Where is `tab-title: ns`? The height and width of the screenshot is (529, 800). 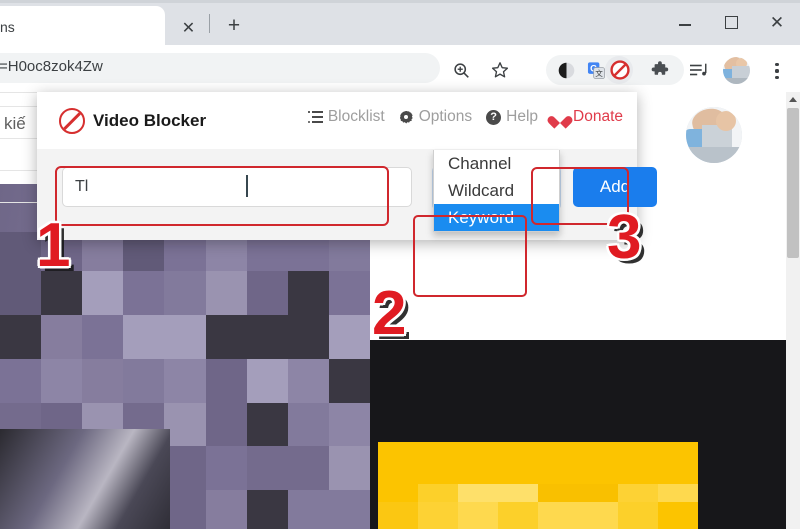 tab-title: ns is located at coordinates (7, 27).